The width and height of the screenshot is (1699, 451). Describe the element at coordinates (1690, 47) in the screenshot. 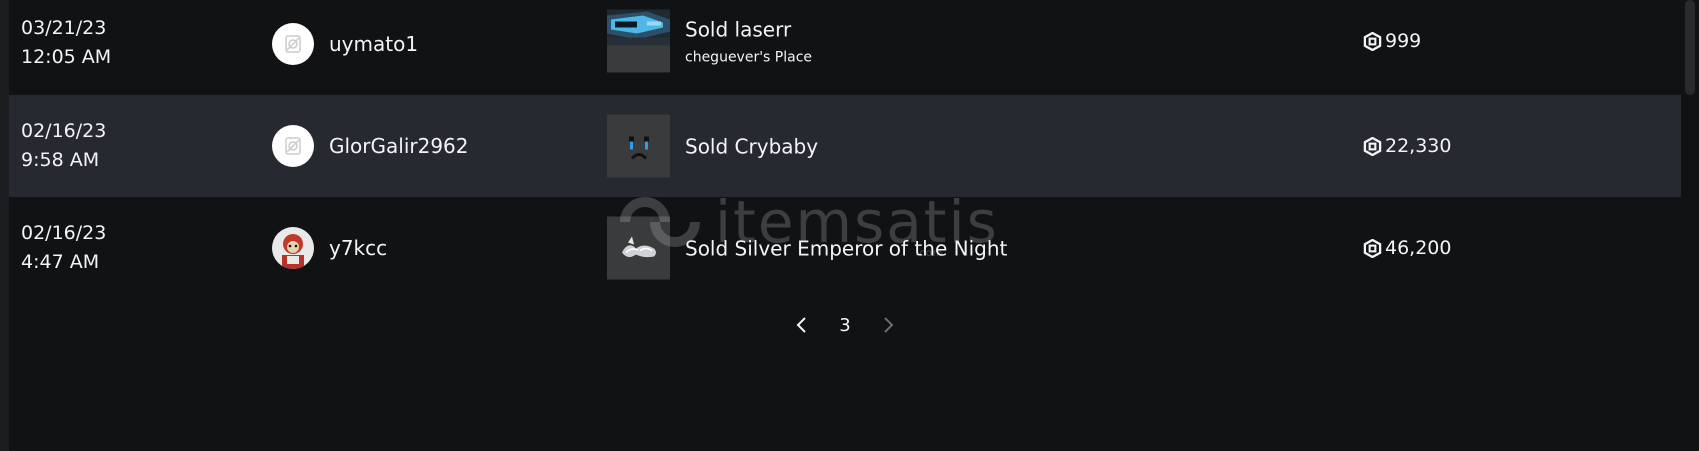

I see `scrollbar-thumb` at that location.